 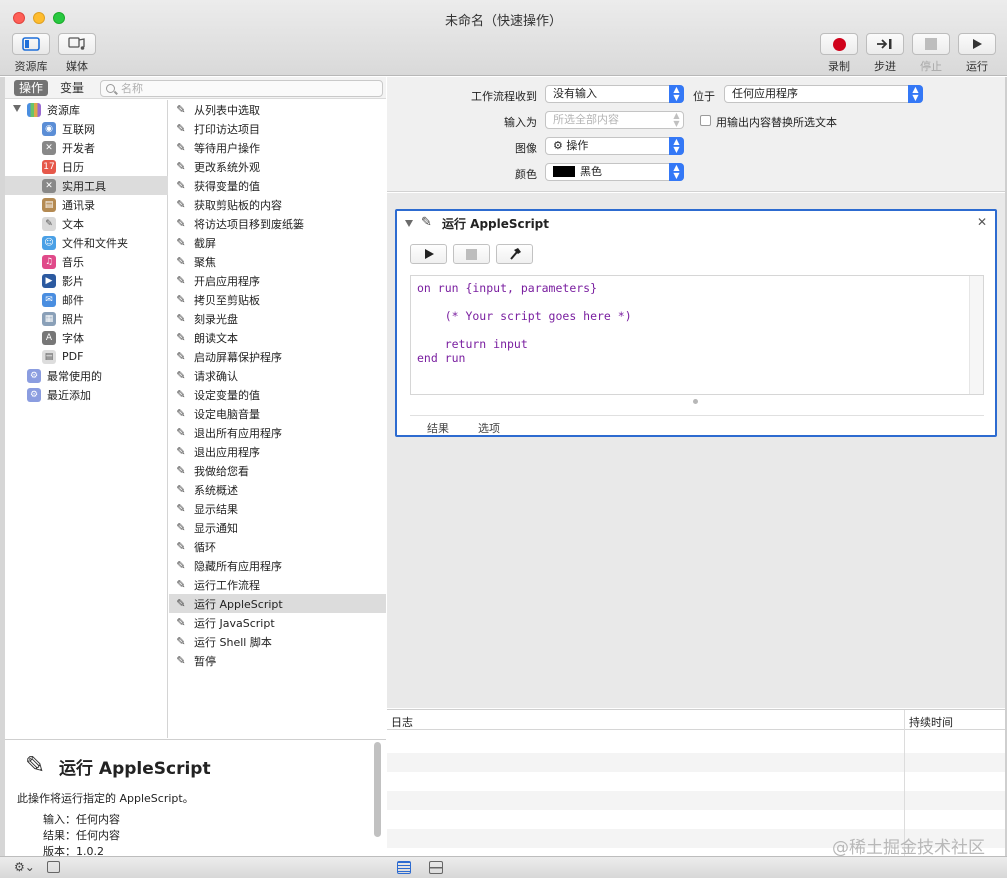 What do you see at coordinates (49, 261) in the screenshot?
I see `music-icon: ♫` at bounding box center [49, 261].